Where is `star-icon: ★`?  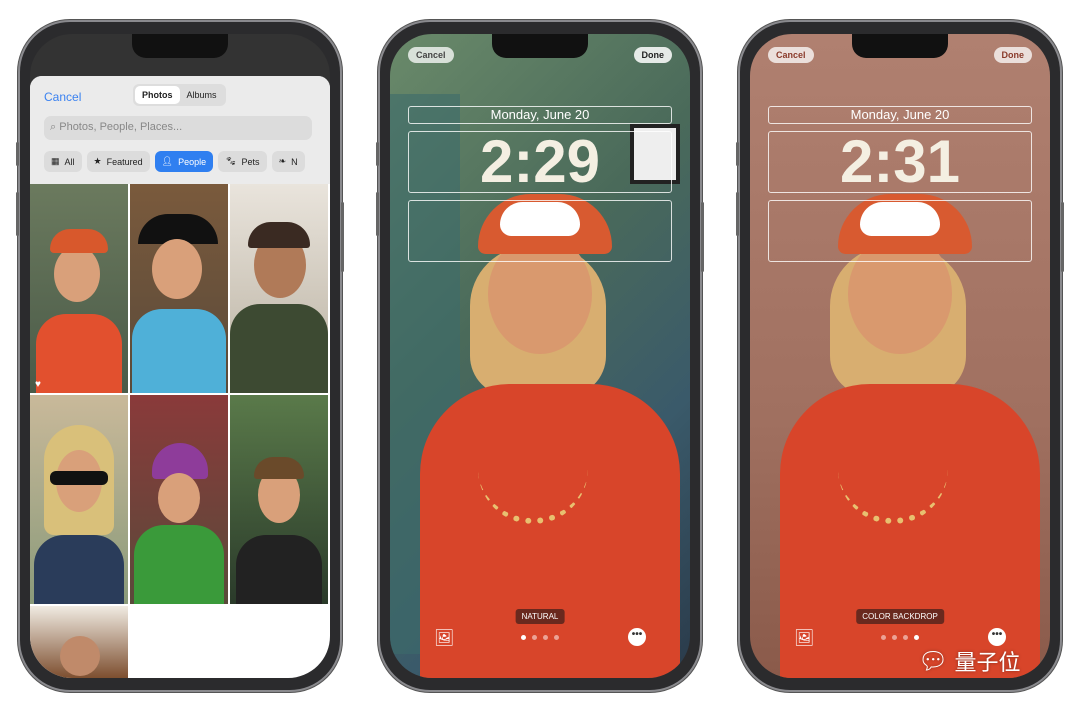
star-icon: ★ is located at coordinates (97, 161).